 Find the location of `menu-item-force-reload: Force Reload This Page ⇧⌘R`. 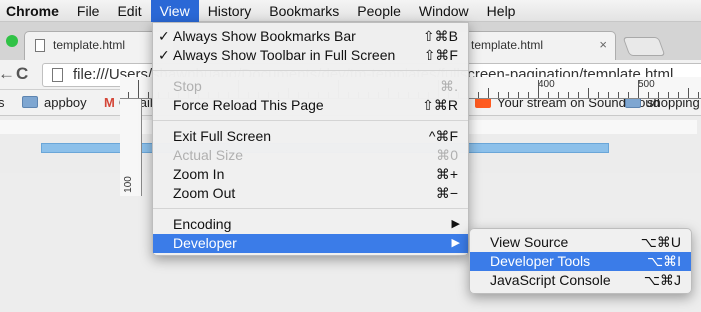

menu-item-force-reload: Force Reload This Page ⇧⌘R is located at coordinates (310, 105).